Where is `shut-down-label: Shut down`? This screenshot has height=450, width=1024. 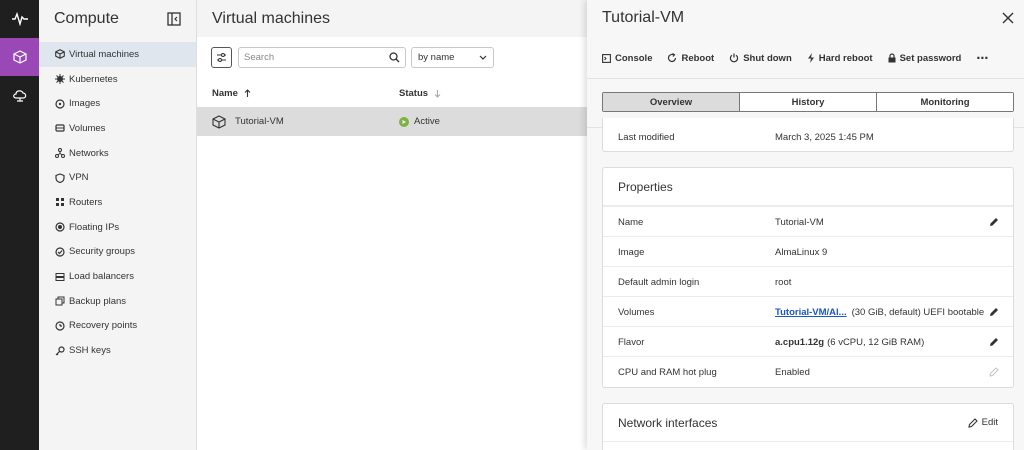
shut-down-label: Shut down is located at coordinates (767, 58).